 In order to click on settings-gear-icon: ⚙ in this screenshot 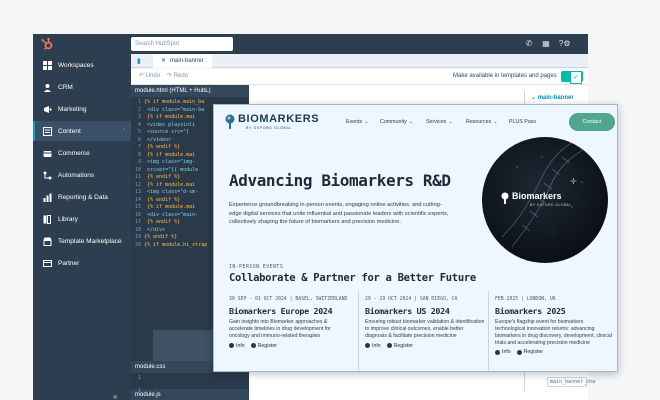, I will do `click(567, 44)`.